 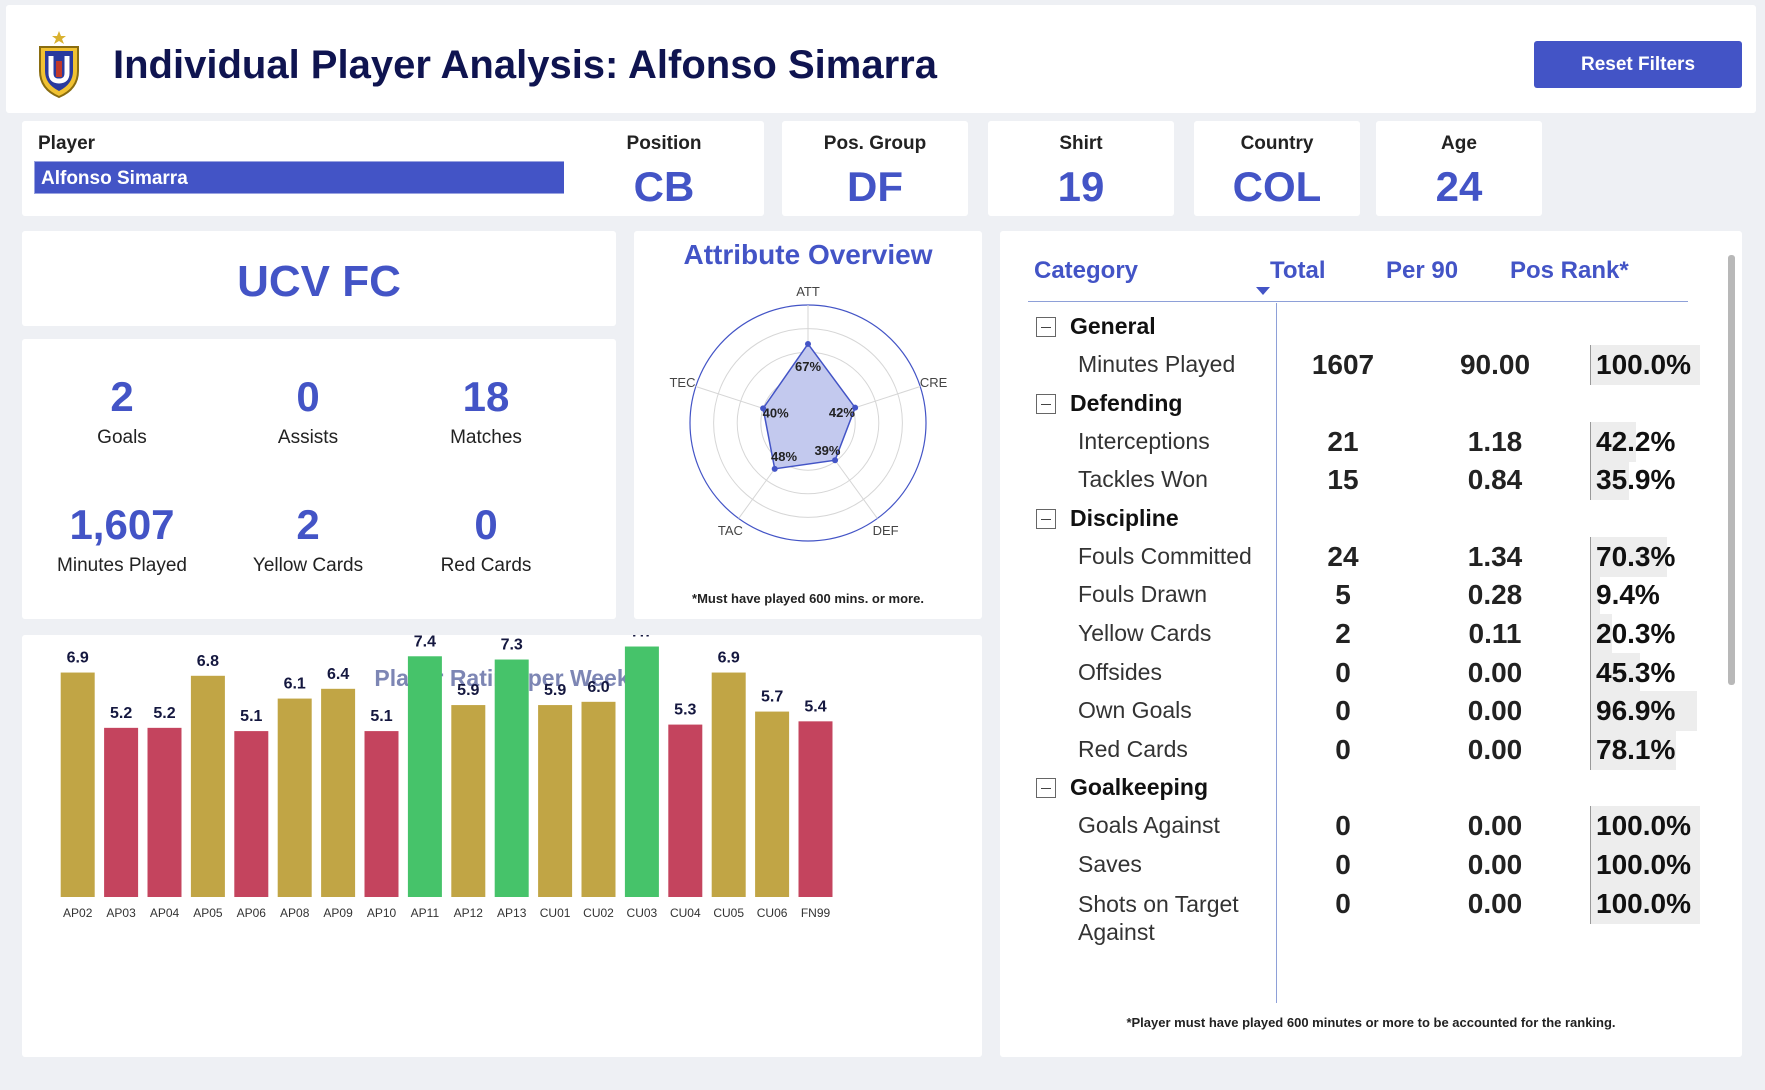 I want to click on bar-category-label: AP10, so click(x=382, y=913).